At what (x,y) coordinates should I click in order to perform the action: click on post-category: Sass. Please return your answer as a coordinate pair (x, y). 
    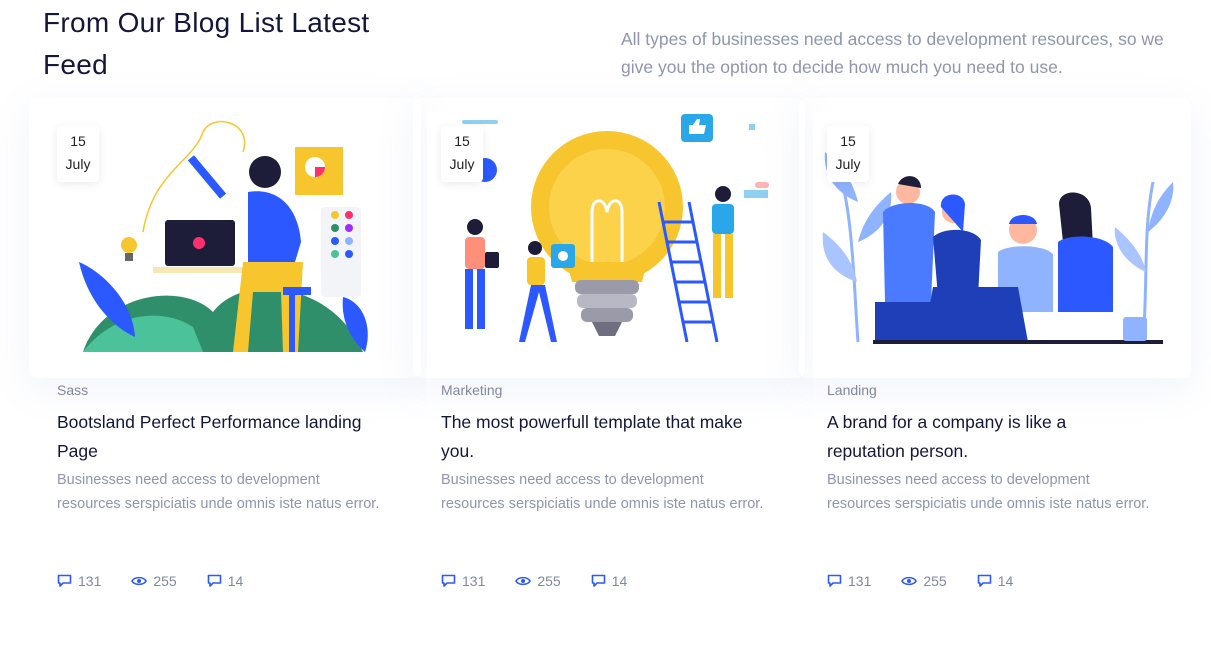
    Looking at the image, I should click on (72, 390).